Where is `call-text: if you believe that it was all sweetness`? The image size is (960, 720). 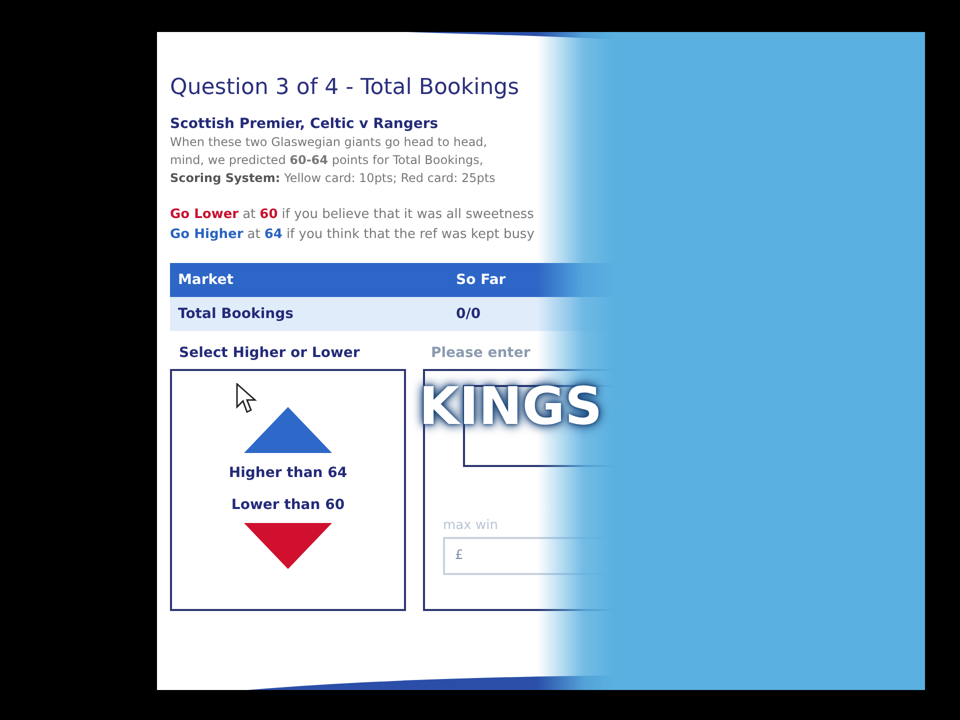 call-text: if you believe that it was all sweetness is located at coordinates (408, 215).